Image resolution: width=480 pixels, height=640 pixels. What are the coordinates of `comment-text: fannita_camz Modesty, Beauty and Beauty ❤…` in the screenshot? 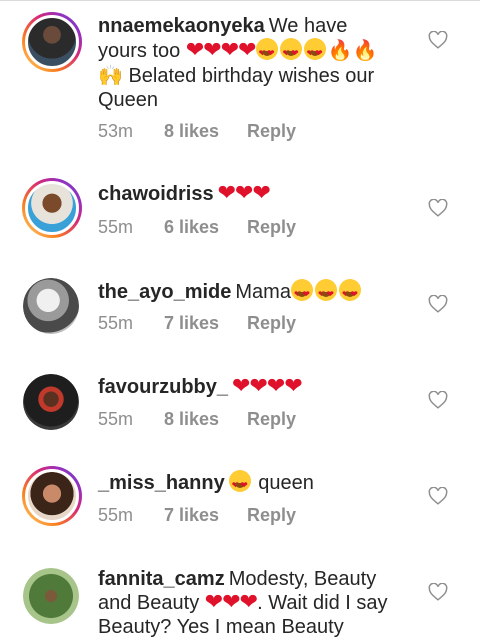 It's located at (248, 603).